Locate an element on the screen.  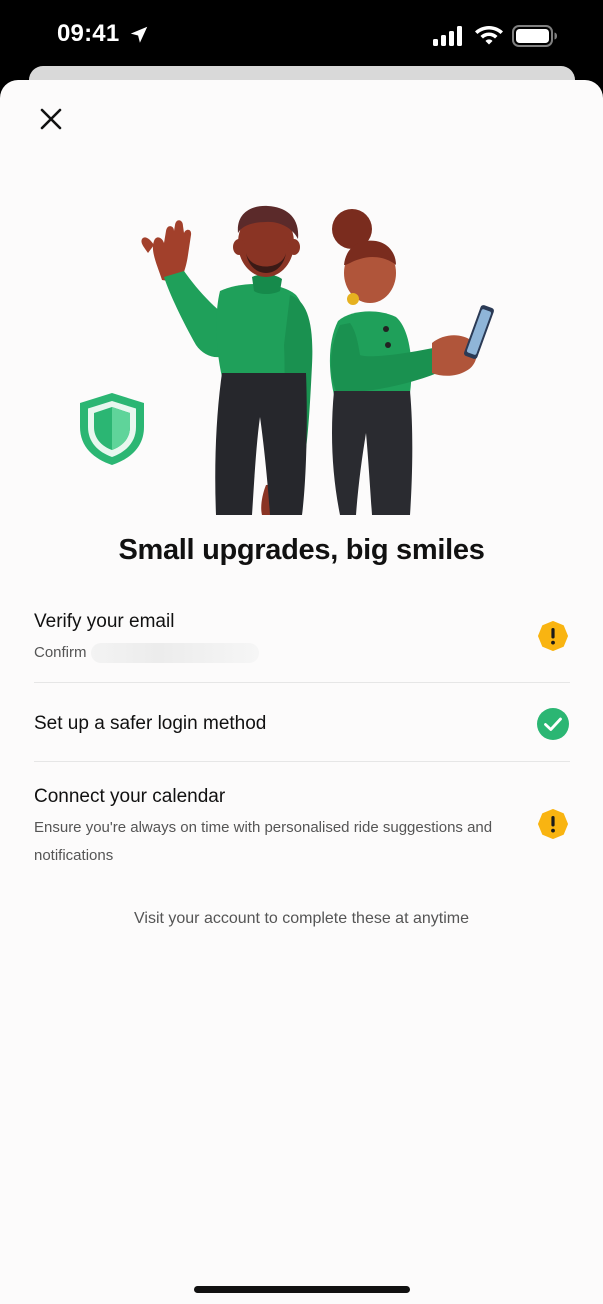
task-subtitle-text: Confirm is located at coordinates (60, 652).